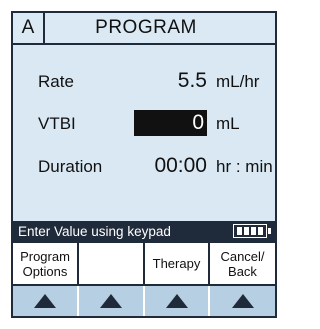 The height and width of the screenshot is (329, 320). What do you see at coordinates (29, 28) in the screenshot?
I see `channel-indicator: A` at bounding box center [29, 28].